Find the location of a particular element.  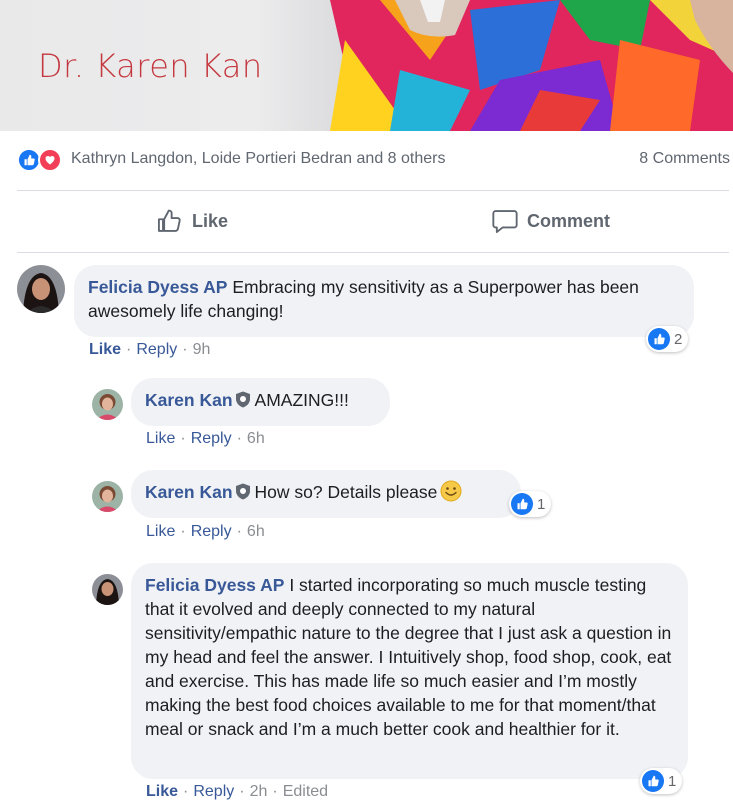

comment-button-label: Comment is located at coordinates (569, 220).